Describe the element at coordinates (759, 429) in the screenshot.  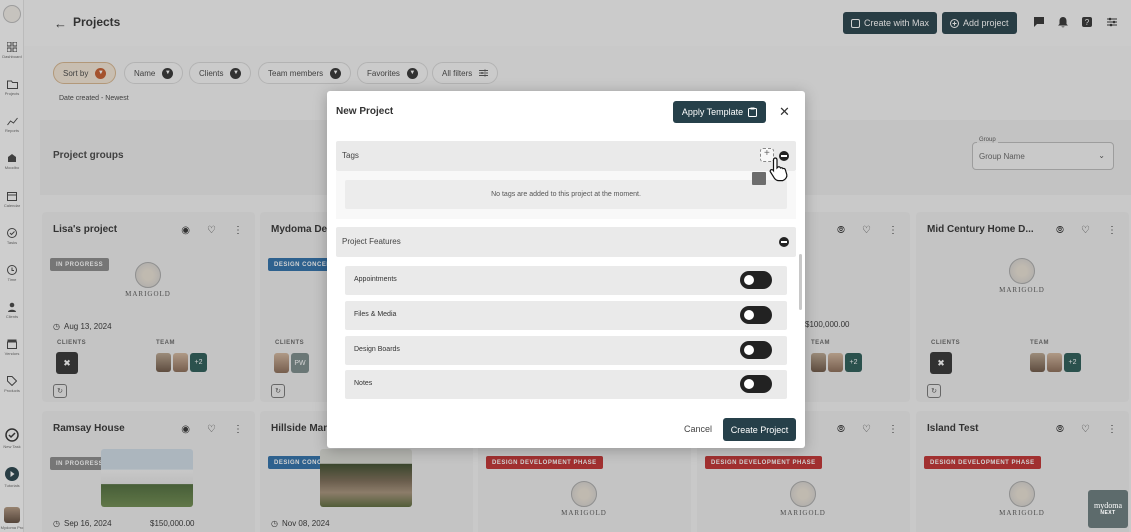
I see `create-project-button: Create Project` at that location.